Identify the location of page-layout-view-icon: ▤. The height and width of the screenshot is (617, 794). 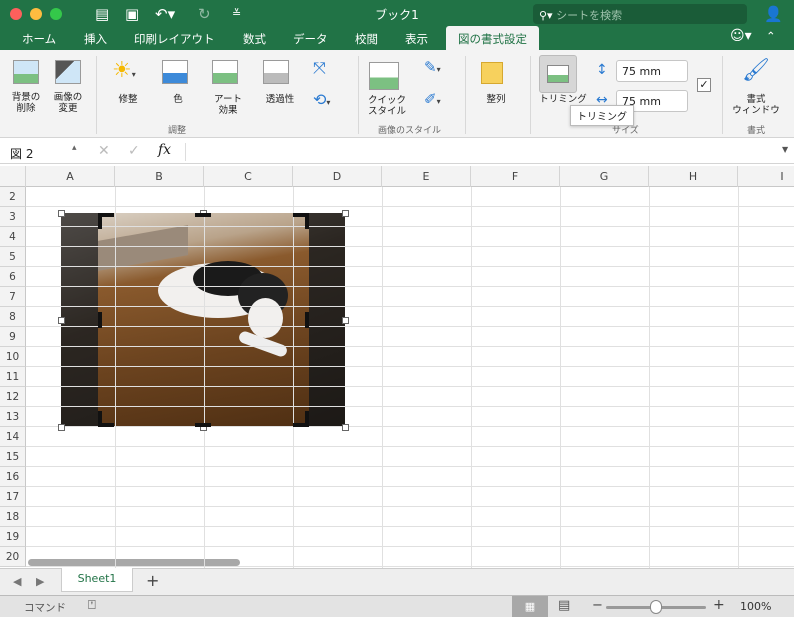
(564, 605).